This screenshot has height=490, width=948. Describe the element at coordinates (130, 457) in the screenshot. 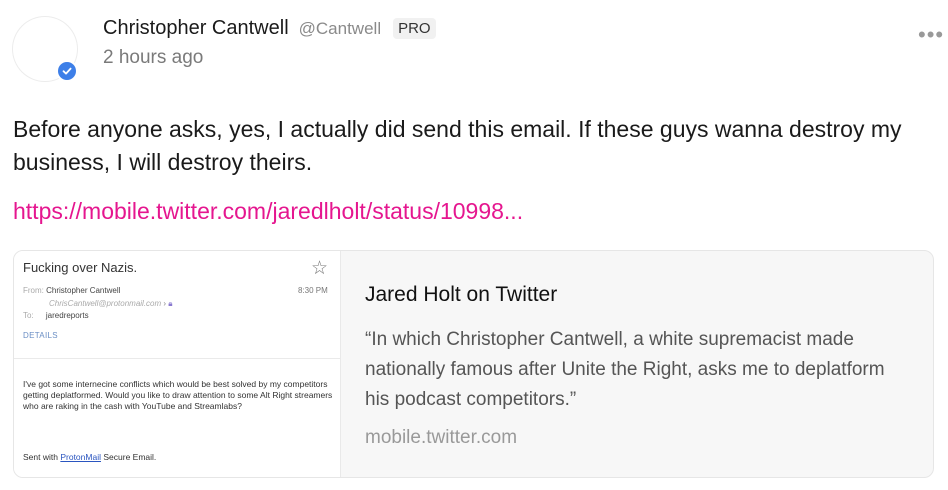

I see `email-footer-suffix: Secure Email.` at that location.